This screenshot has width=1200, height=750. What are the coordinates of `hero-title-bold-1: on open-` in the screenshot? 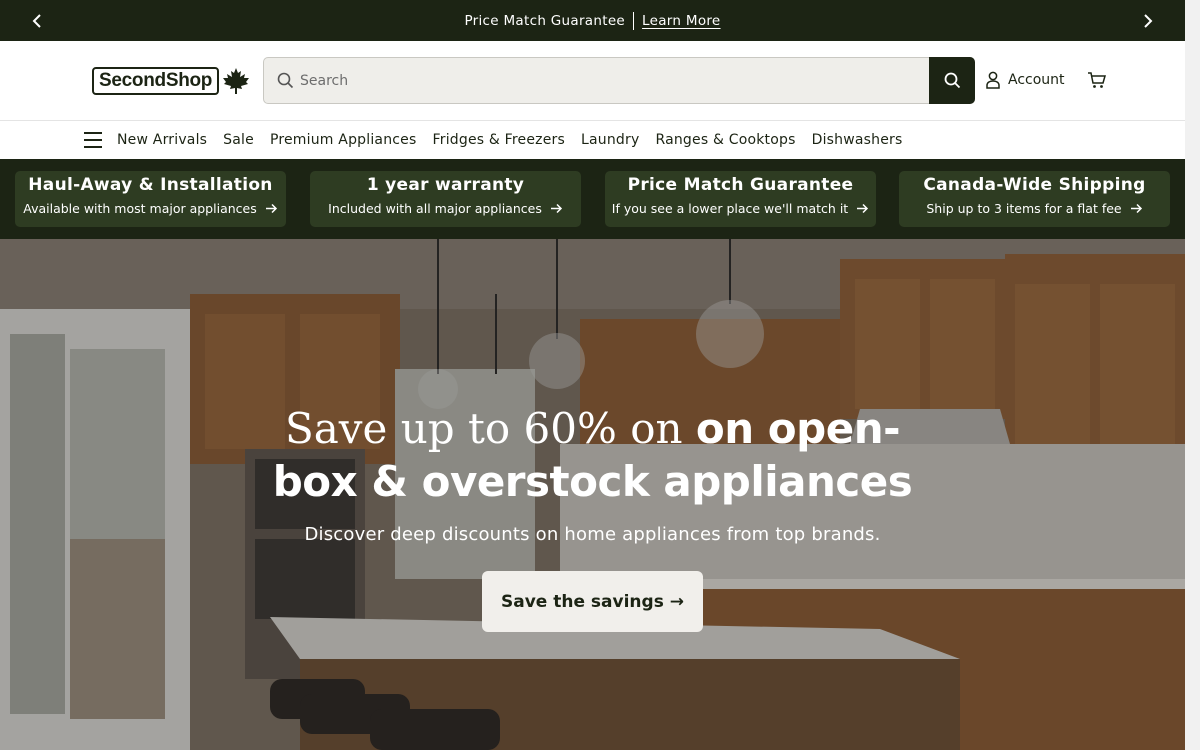 It's located at (798, 428).